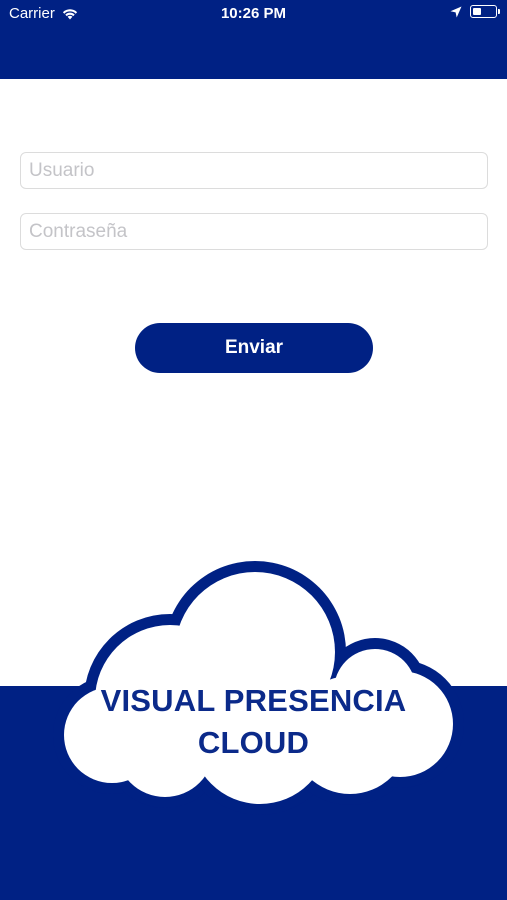  I want to click on logo-title-line2: CLOUD, so click(253, 742).